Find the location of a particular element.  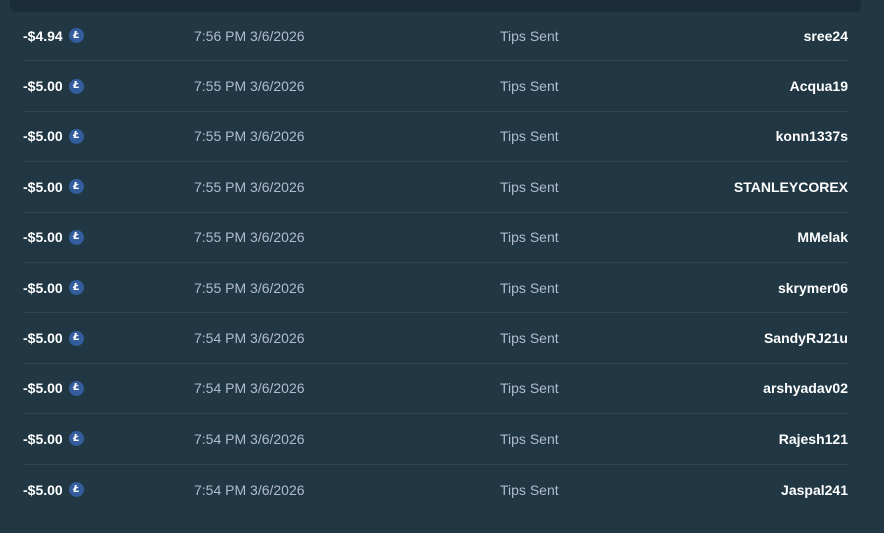

username: STANLEYCOREX is located at coordinates (791, 187).